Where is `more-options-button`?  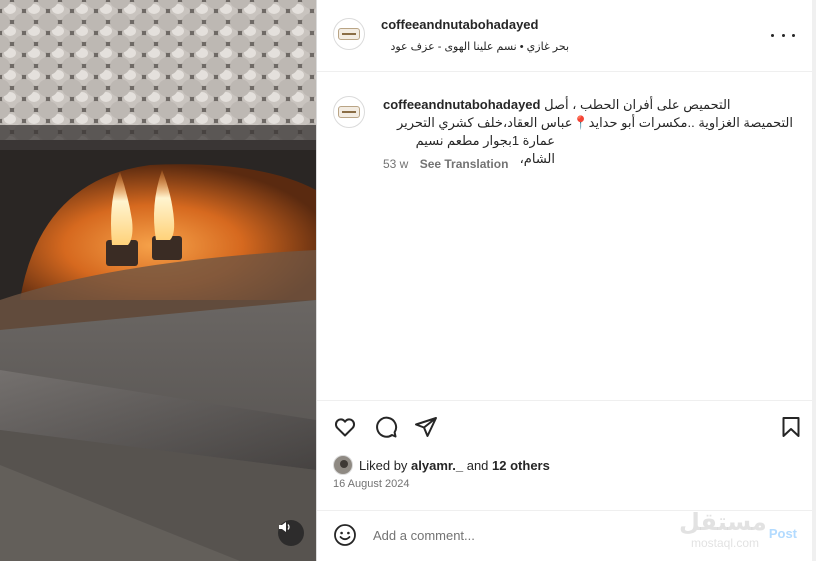
more-options-button is located at coordinates (783, 35).